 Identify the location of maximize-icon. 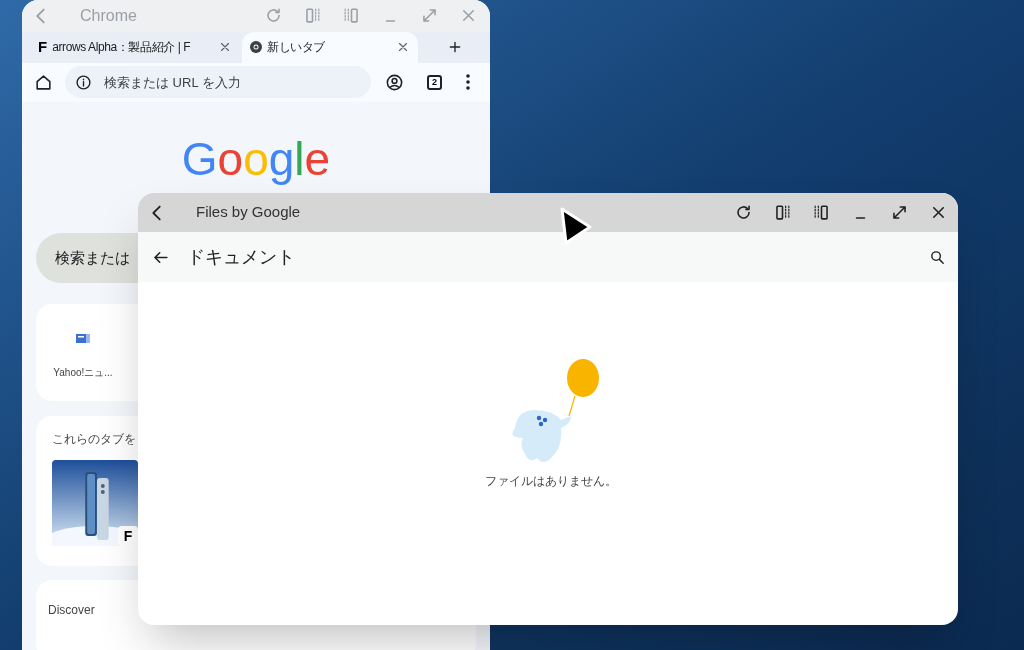
(899, 212).